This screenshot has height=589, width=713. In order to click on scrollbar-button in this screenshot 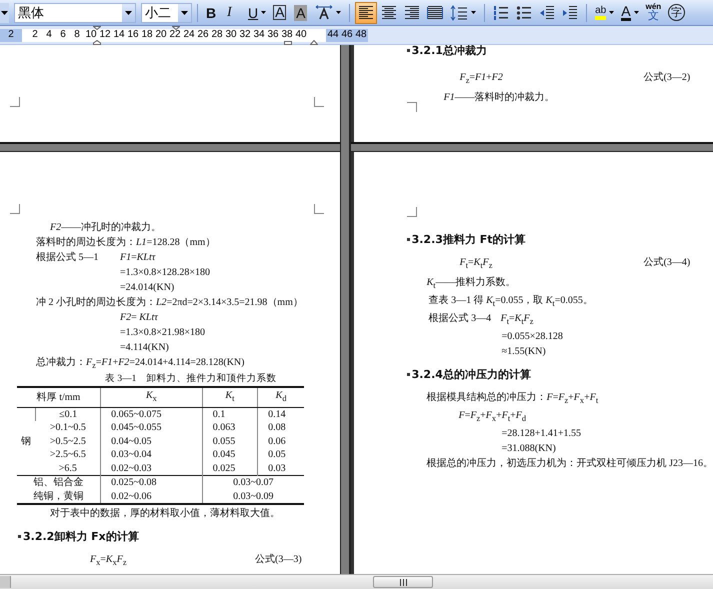, I will do `click(5, 582)`.